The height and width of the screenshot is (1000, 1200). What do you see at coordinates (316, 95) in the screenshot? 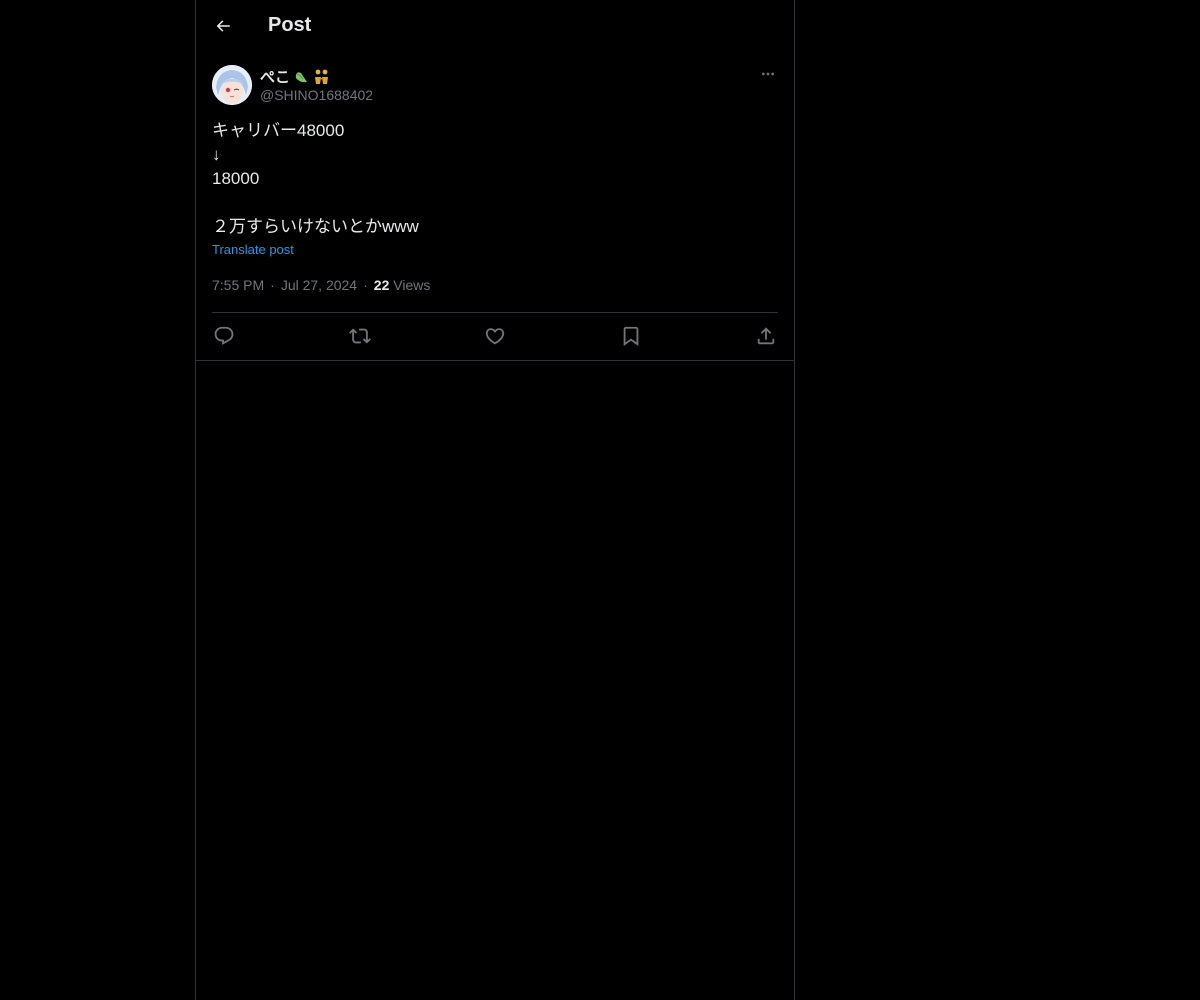
I see `author-handle: @SHINO1688402` at bounding box center [316, 95].